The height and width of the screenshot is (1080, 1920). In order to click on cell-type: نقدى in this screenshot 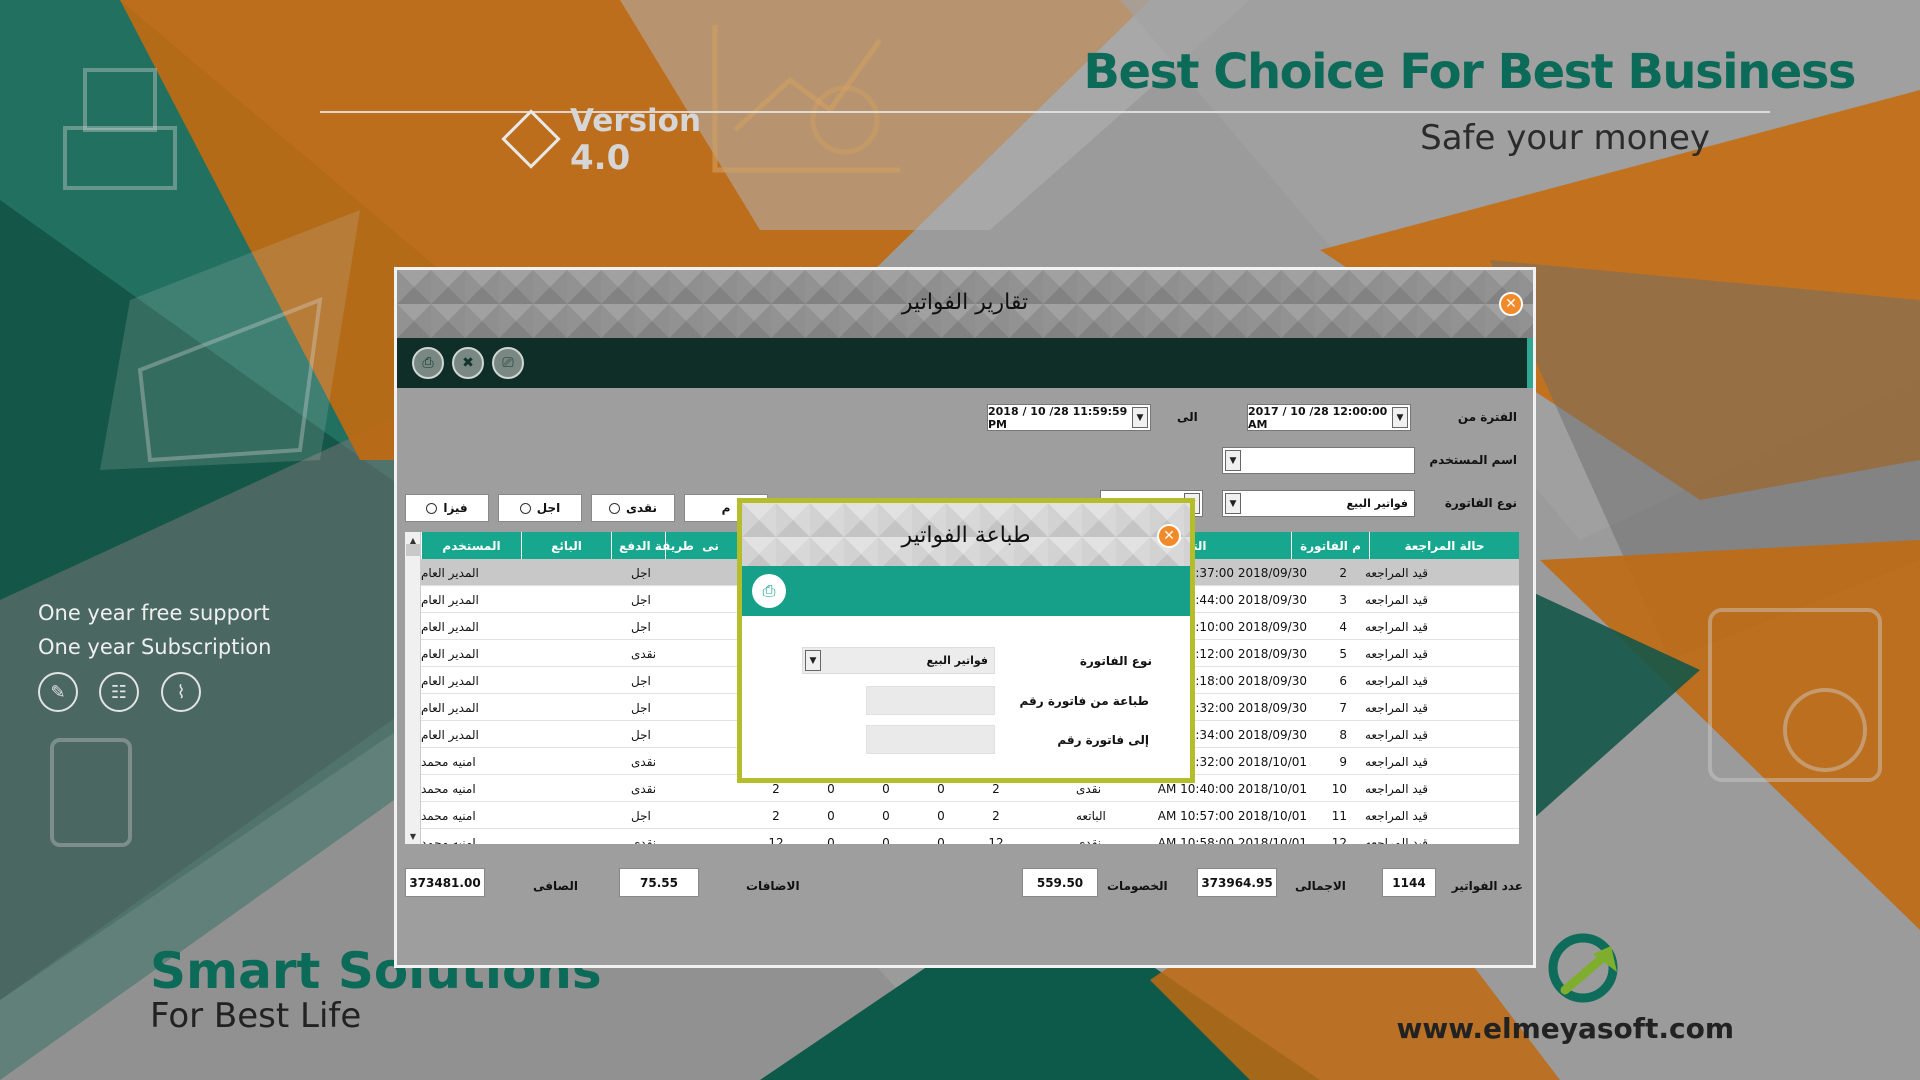, I will do `click(1089, 840)`.